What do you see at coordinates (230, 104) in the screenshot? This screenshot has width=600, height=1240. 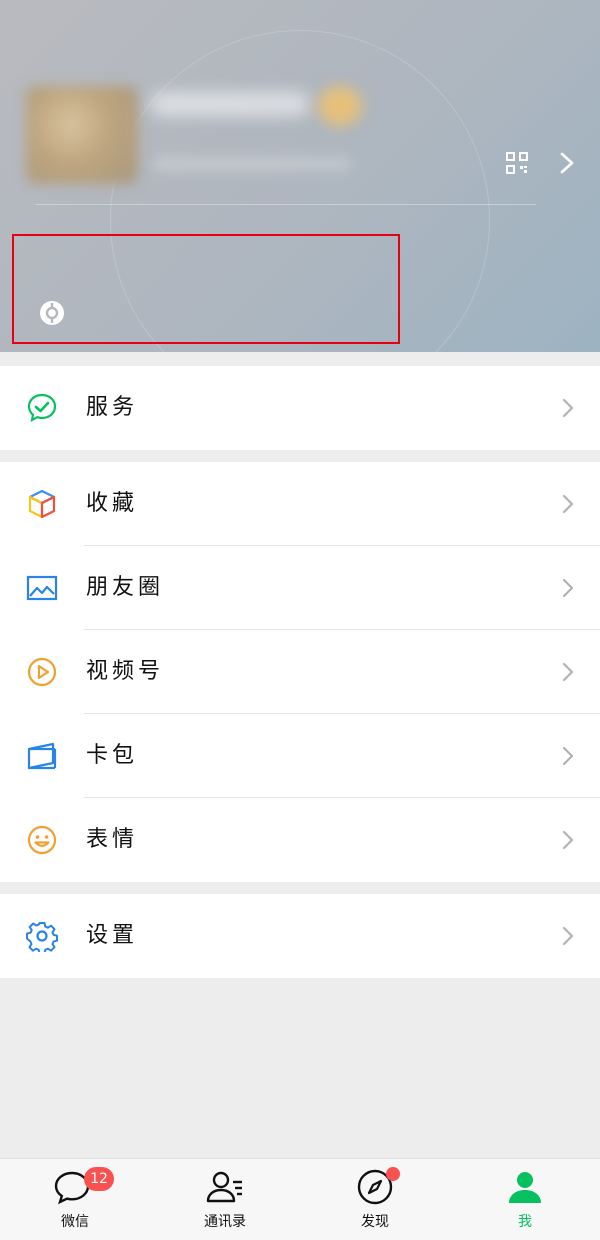 I see `nickname-blurred` at bounding box center [230, 104].